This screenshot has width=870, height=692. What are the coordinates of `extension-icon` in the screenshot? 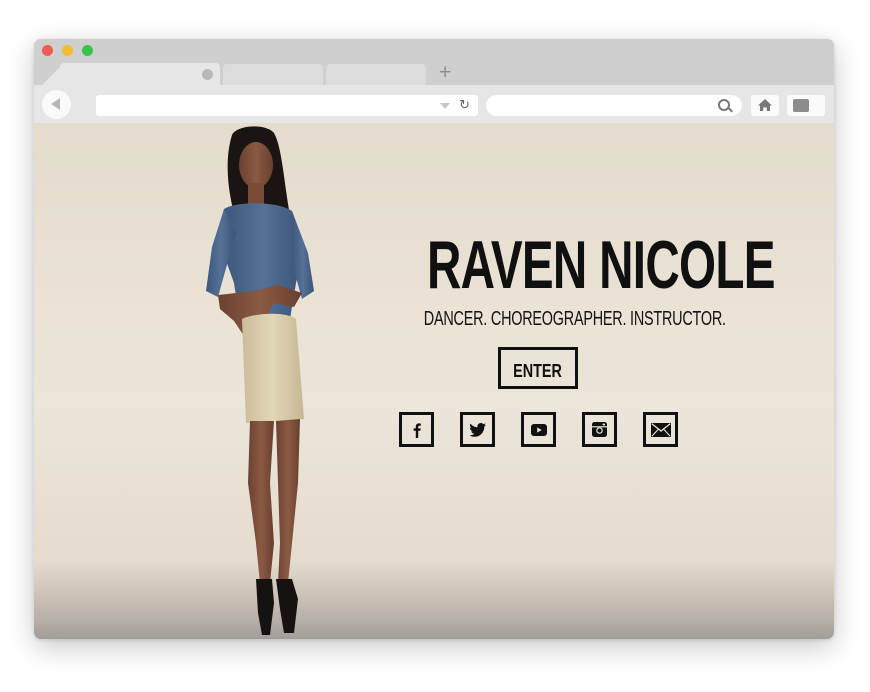 It's located at (801, 105).